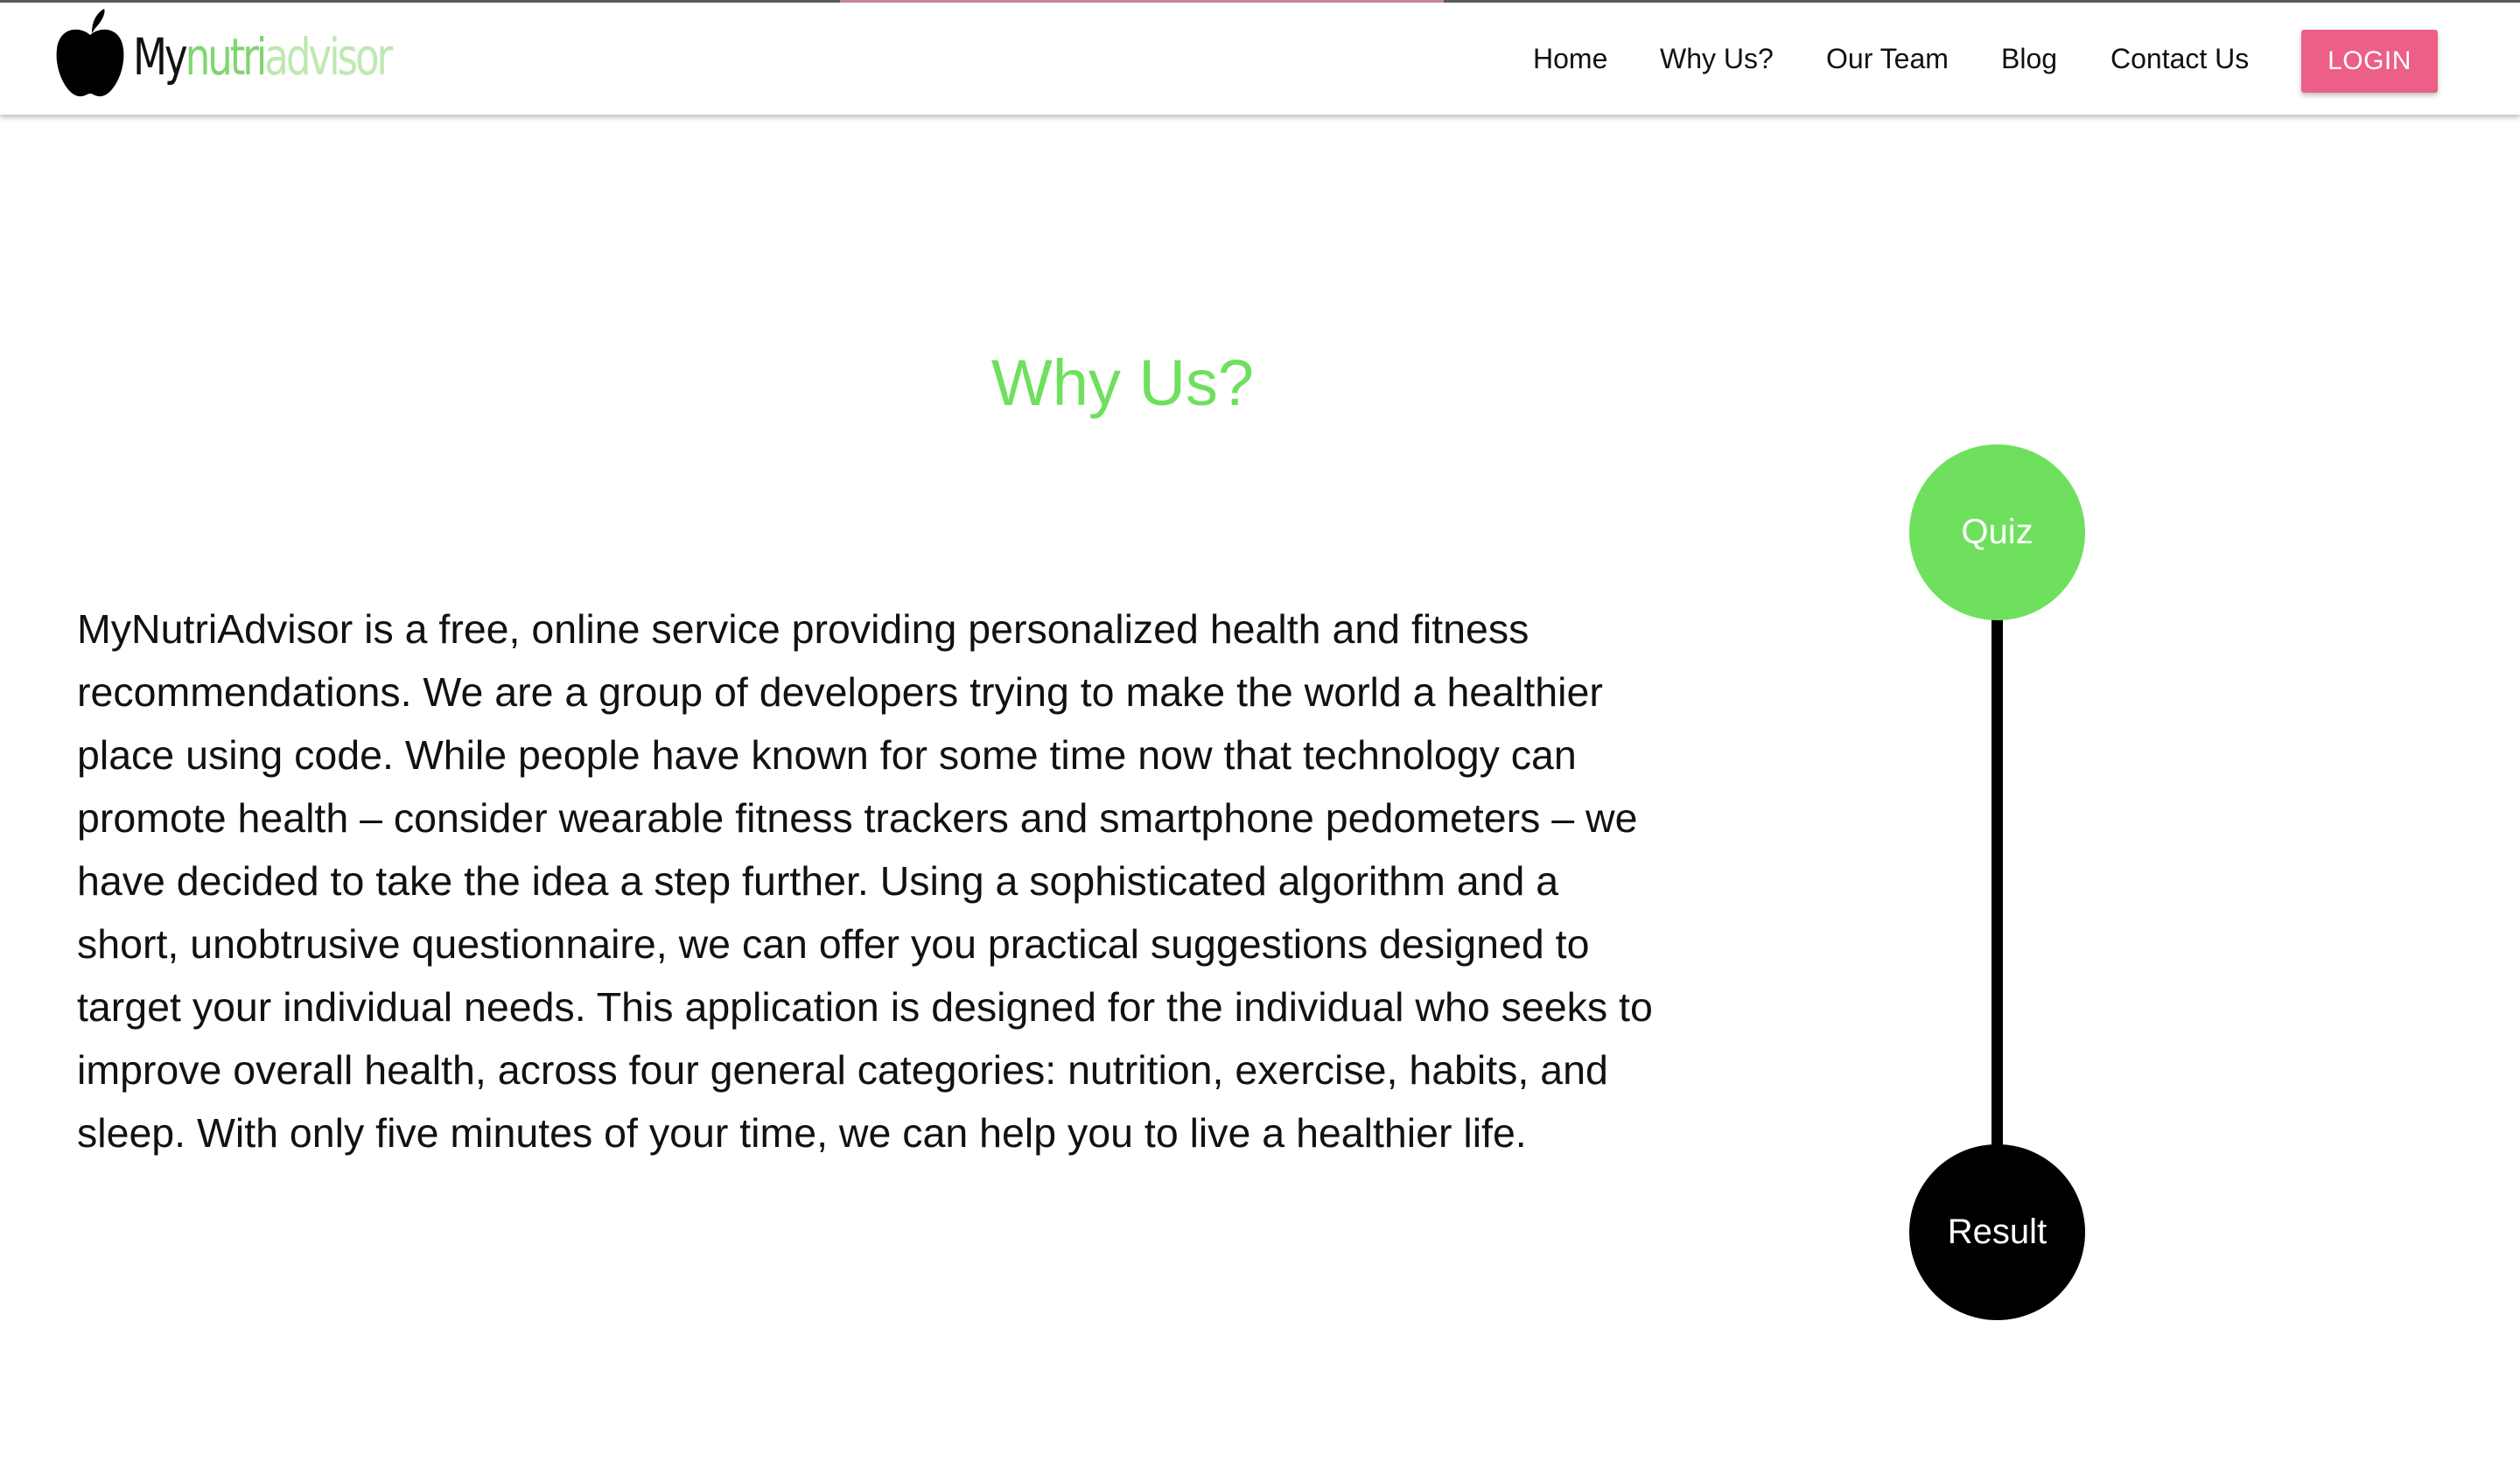  I want to click on nav-item-our-team: Our Team, so click(1887, 58).